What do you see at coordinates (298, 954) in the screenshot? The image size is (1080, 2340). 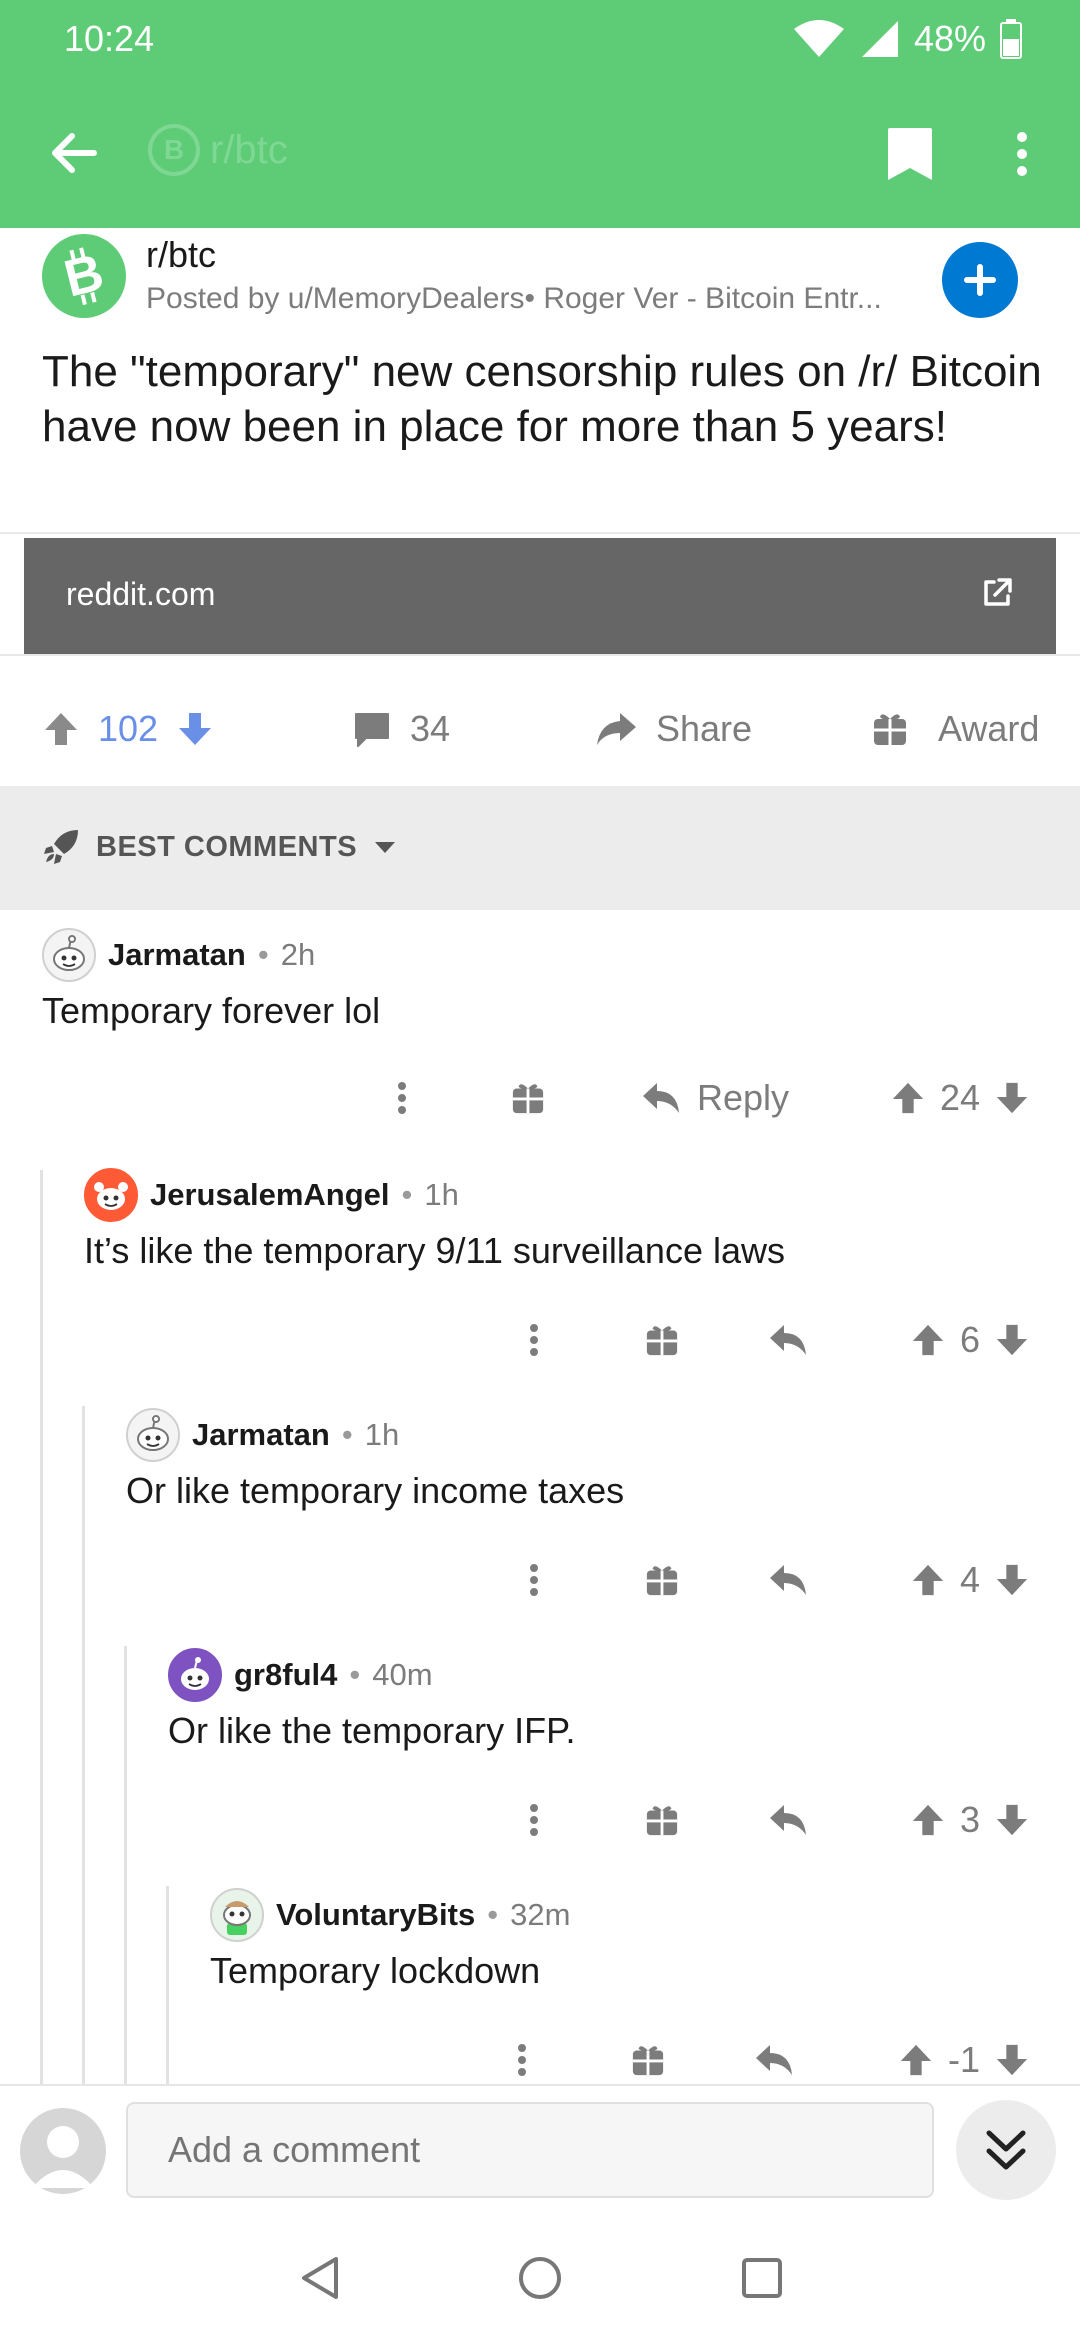 I see `comment-age: 2h` at bounding box center [298, 954].